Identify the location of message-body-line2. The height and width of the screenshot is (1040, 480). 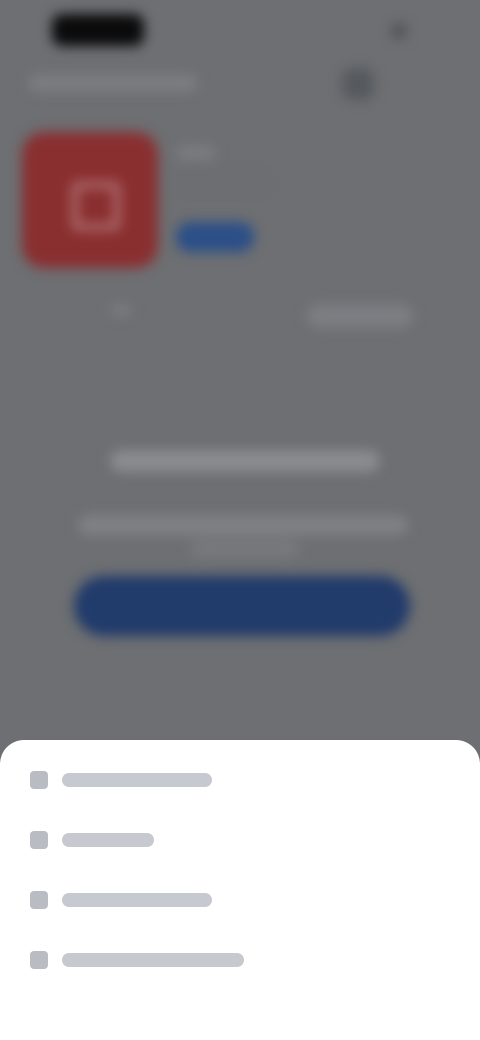
(245, 549).